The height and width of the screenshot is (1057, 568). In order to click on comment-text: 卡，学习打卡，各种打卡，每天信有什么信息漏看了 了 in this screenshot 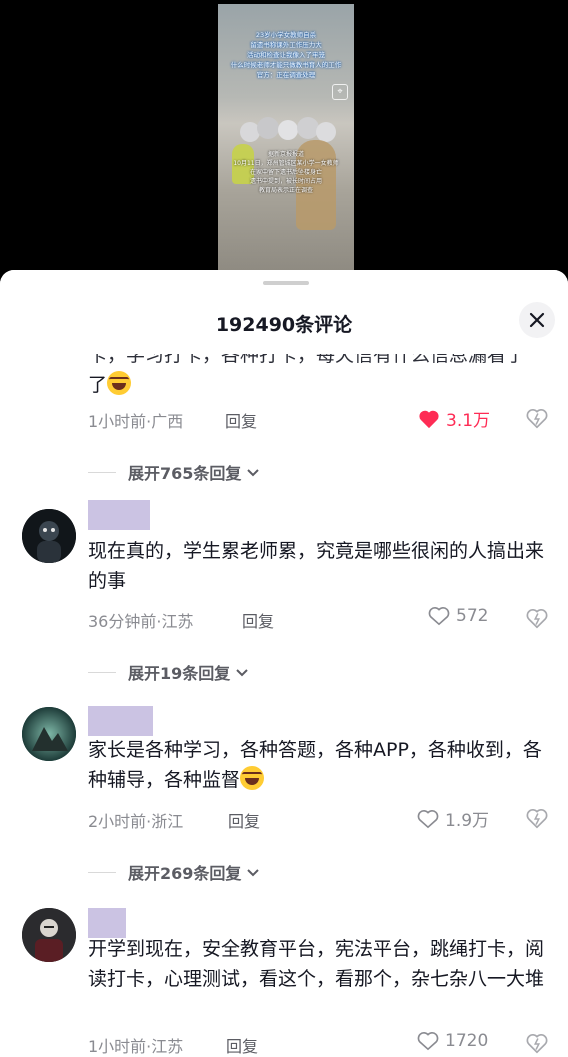, I will do `click(307, 370)`.